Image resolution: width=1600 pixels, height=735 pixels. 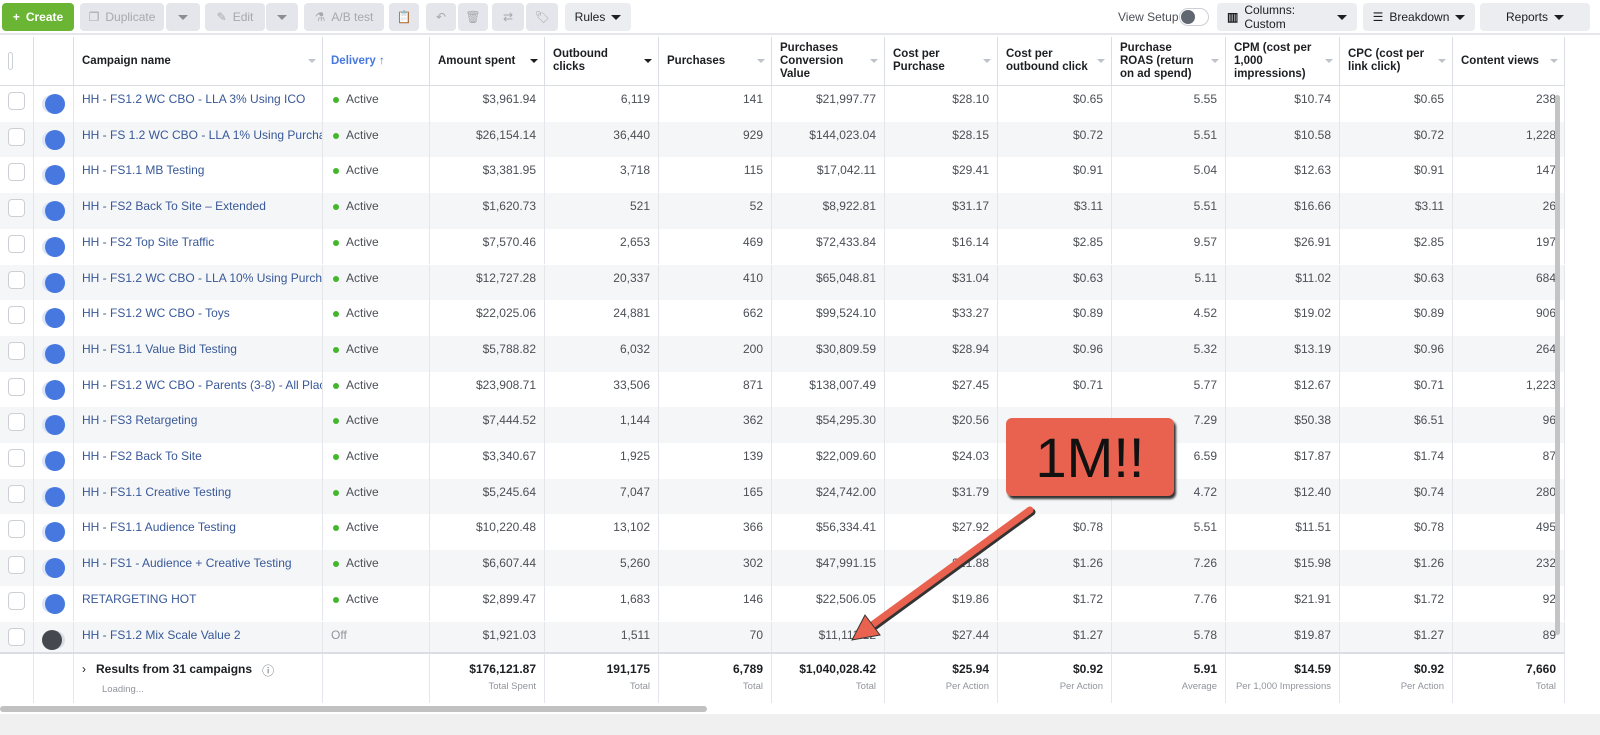 What do you see at coordinates (487, 61) in the screenshot?
I see `column-header: Amount spent` at bounding box center [487, 61].